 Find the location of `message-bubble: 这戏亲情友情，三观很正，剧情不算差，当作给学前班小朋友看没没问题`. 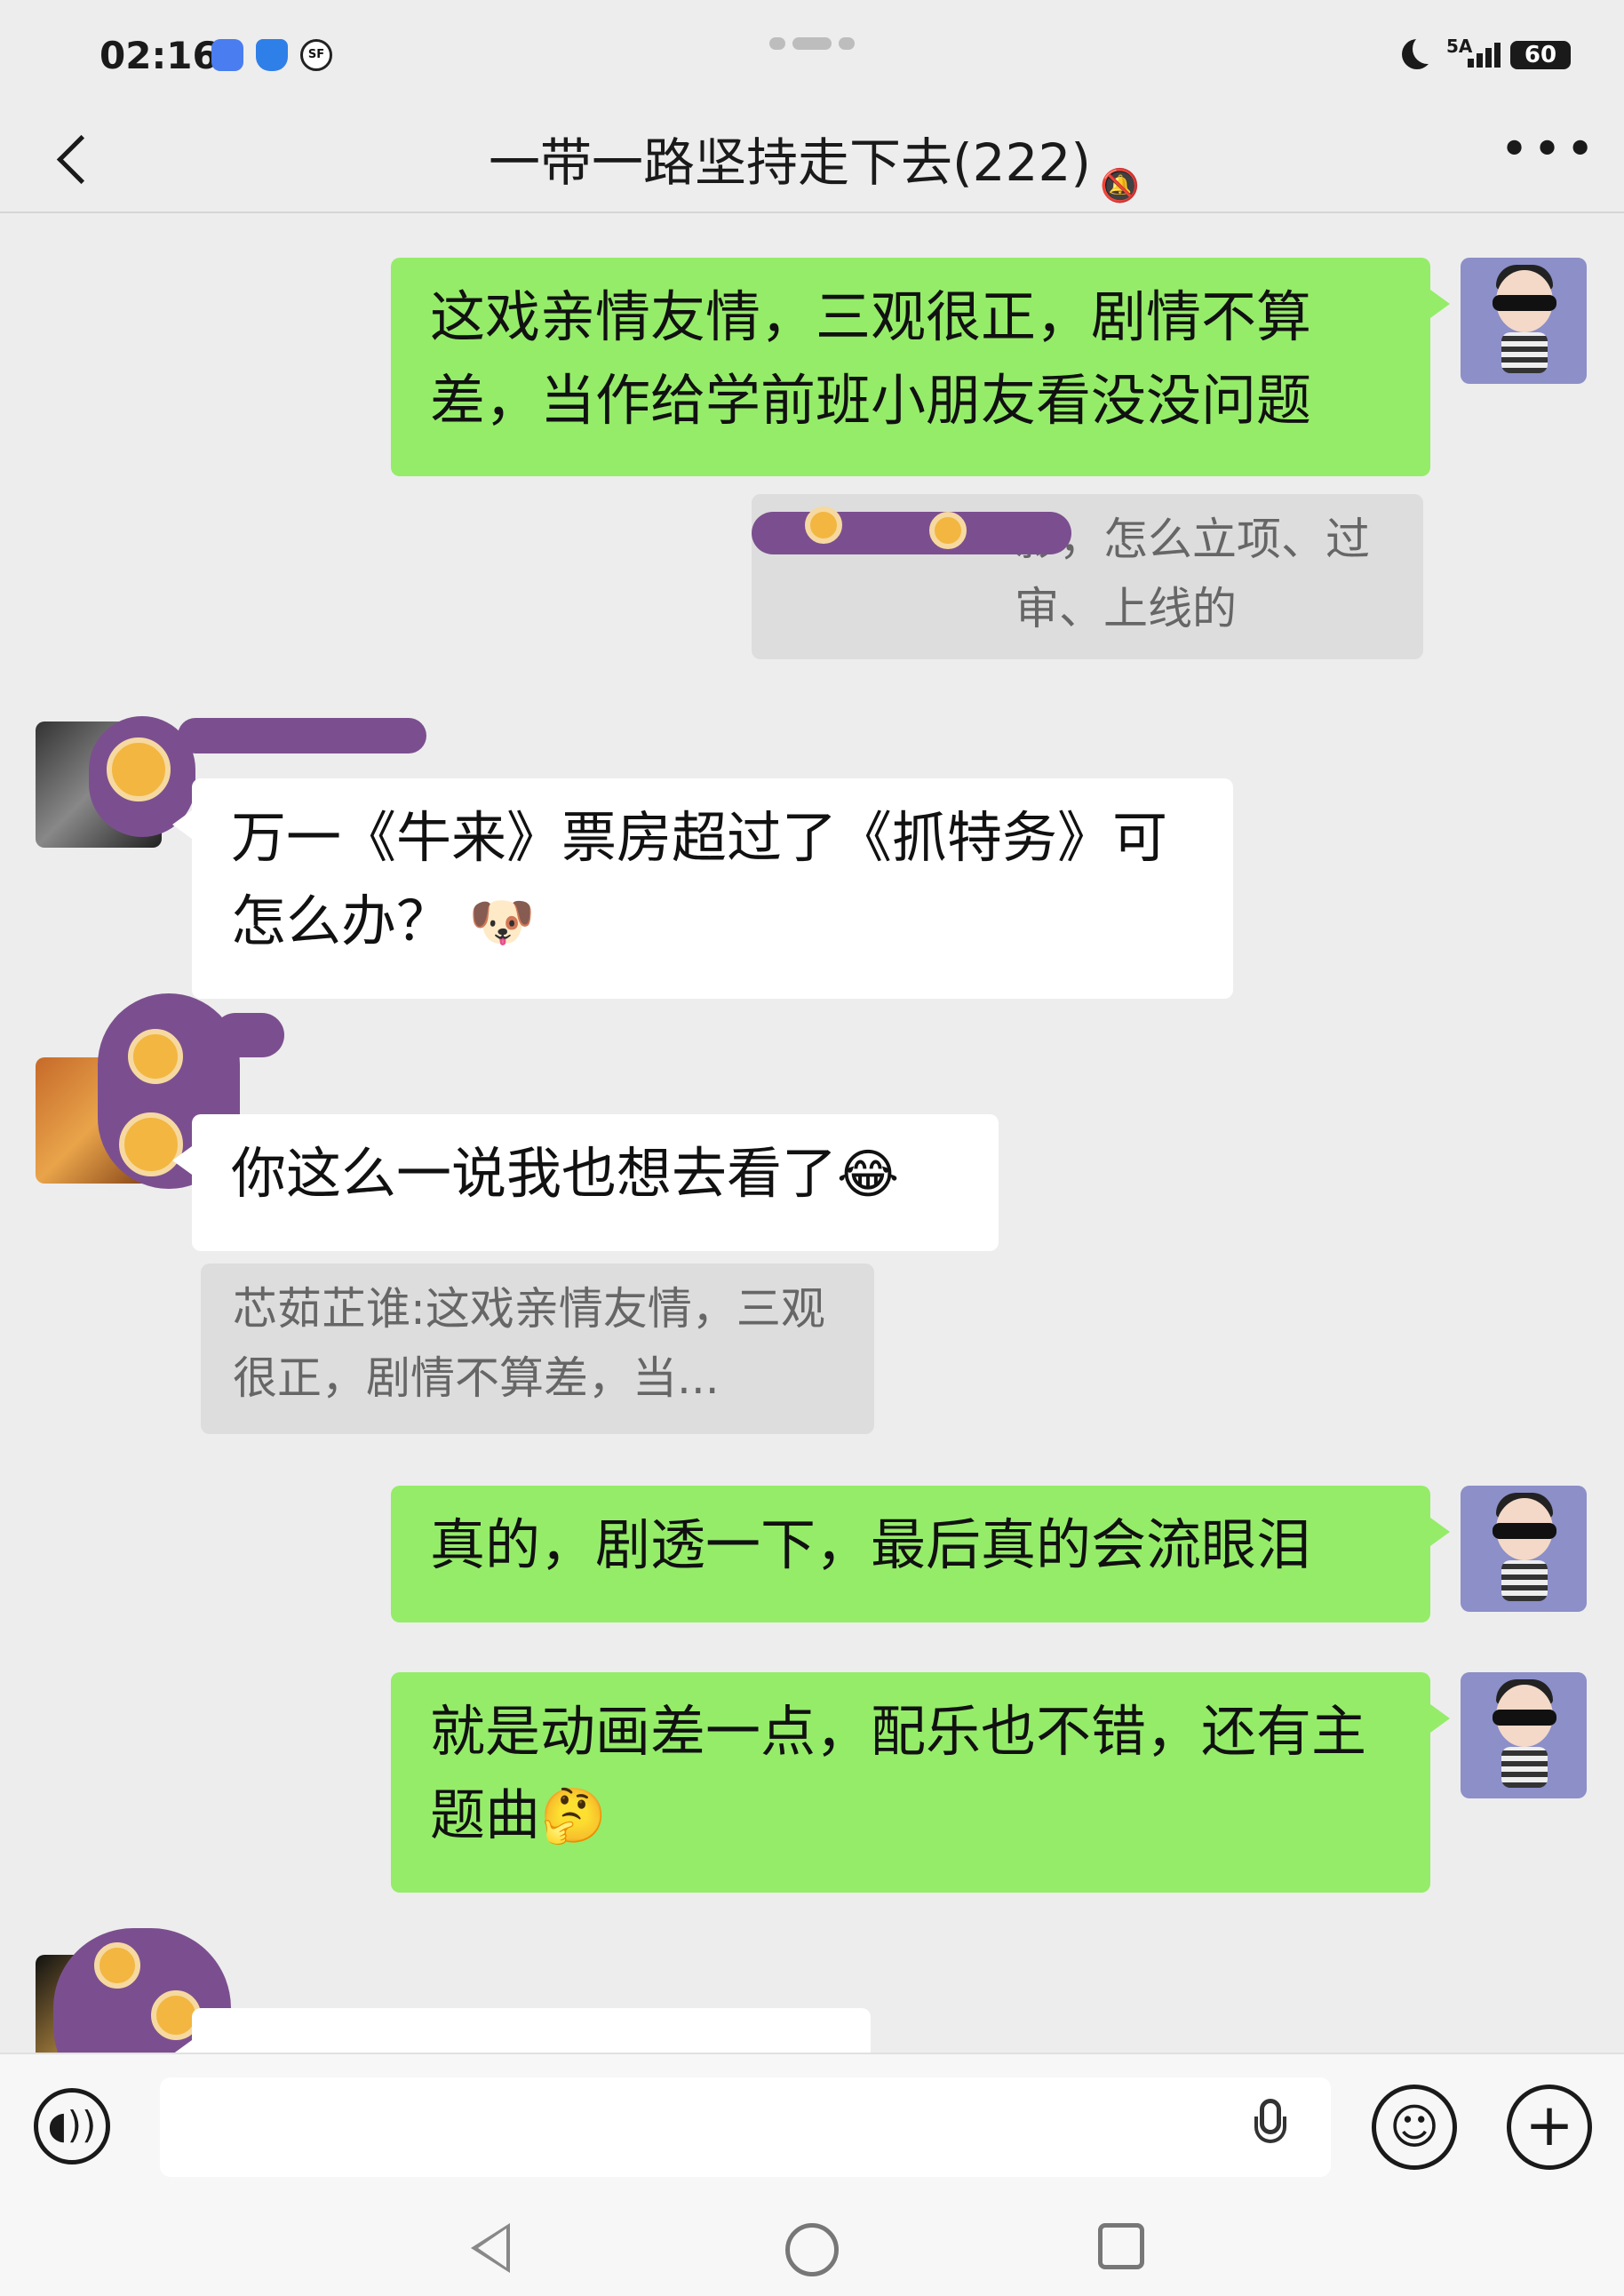

message-bubble: 这戏亲情友情，三观很正，剧情不算差，当作给学前班小朋友看没没问题 is located at coordinates (921, 367).